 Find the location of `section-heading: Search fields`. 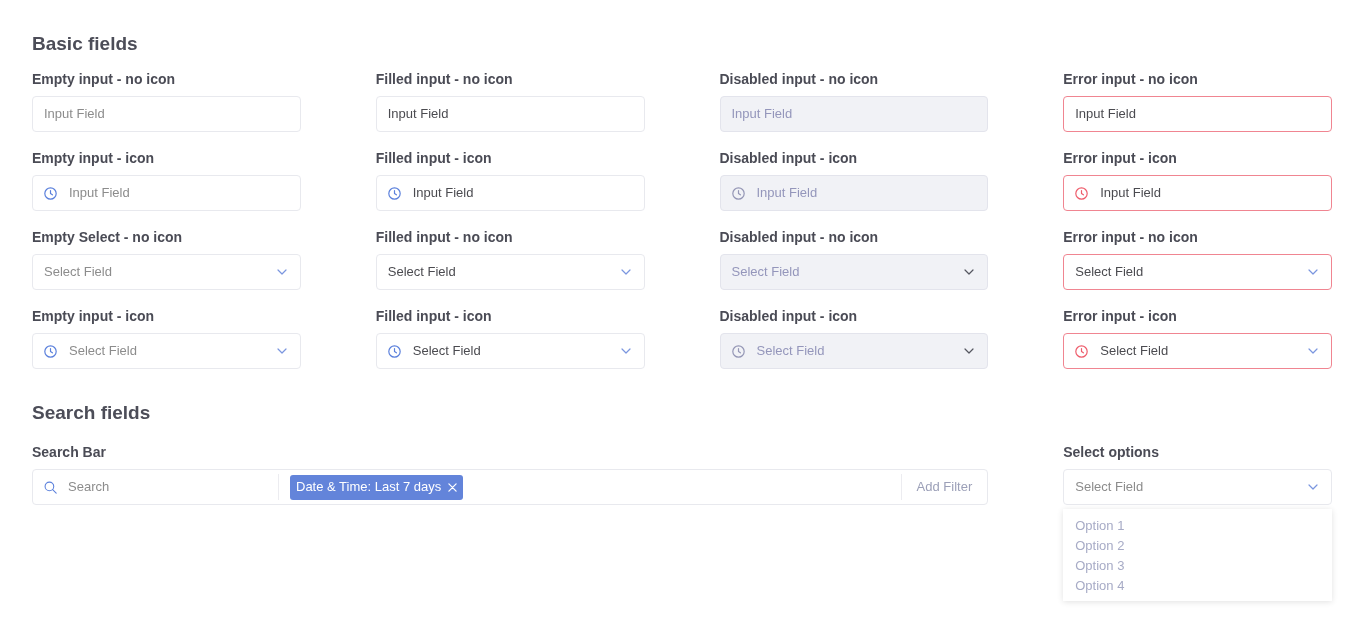

section-heading: Search fields is located at coordinates (92, 413).